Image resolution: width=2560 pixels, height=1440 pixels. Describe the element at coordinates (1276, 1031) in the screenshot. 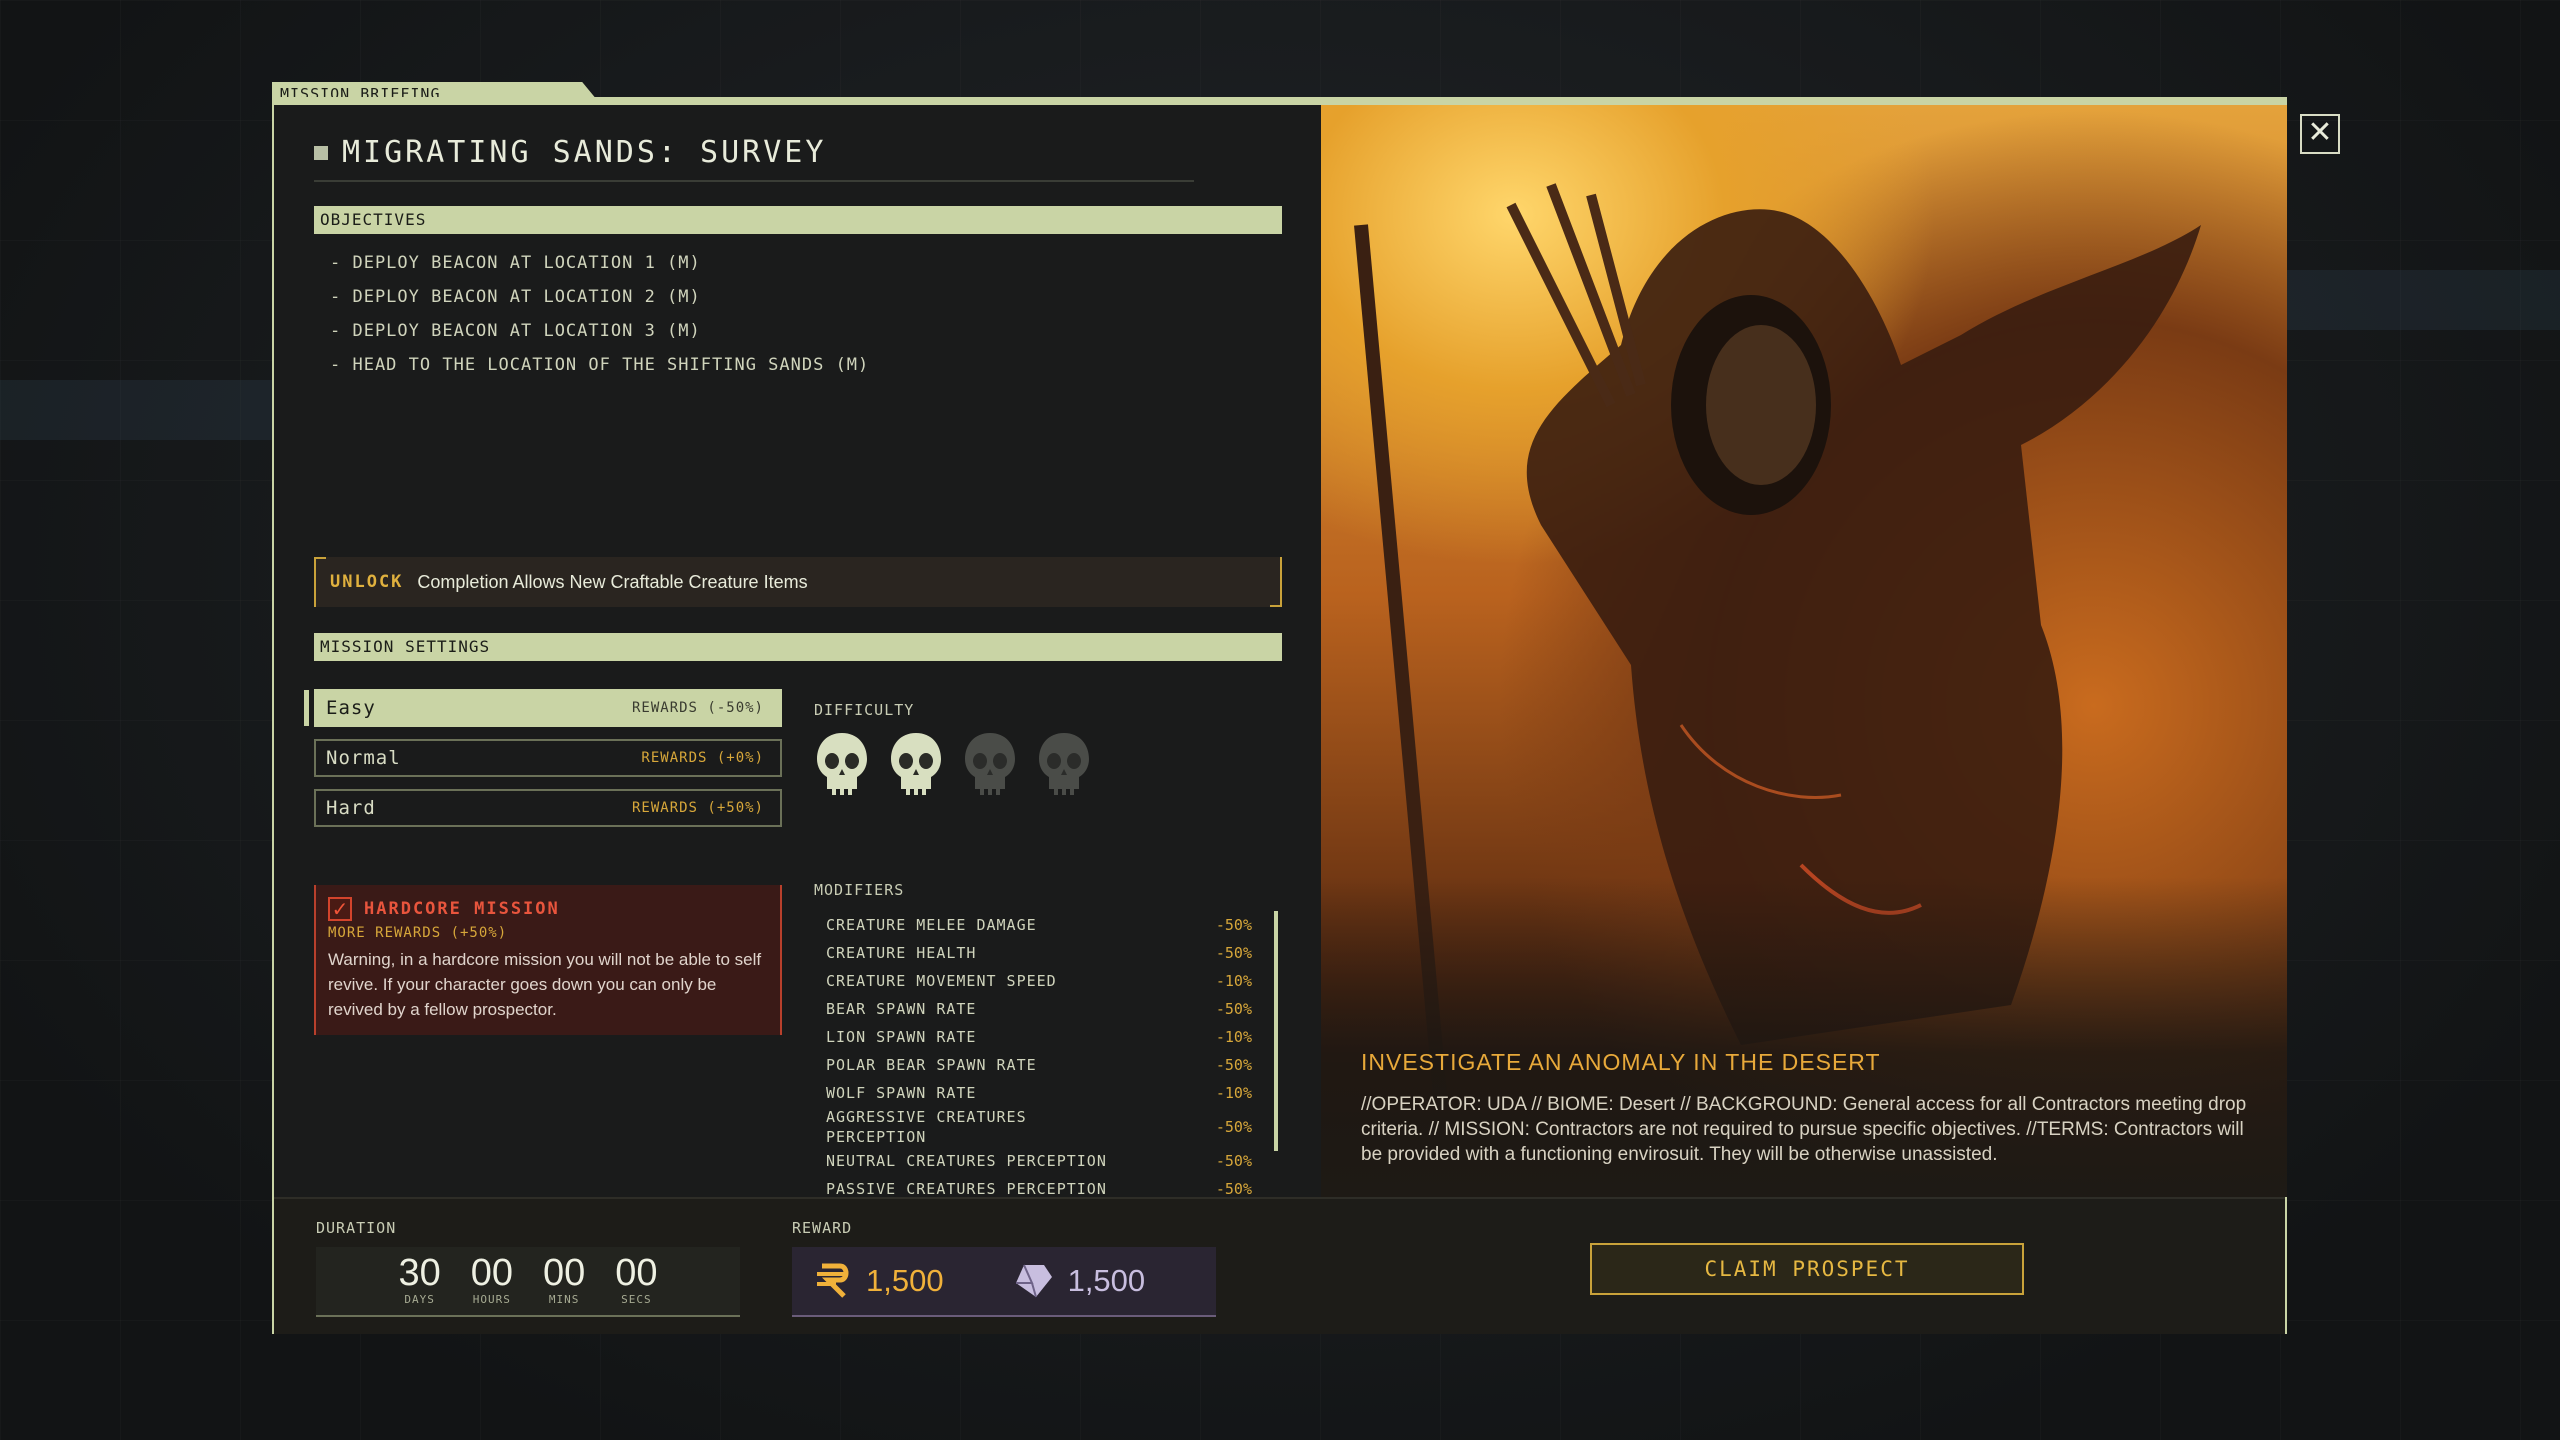

I see `modifiers-scrollbar` at that location.